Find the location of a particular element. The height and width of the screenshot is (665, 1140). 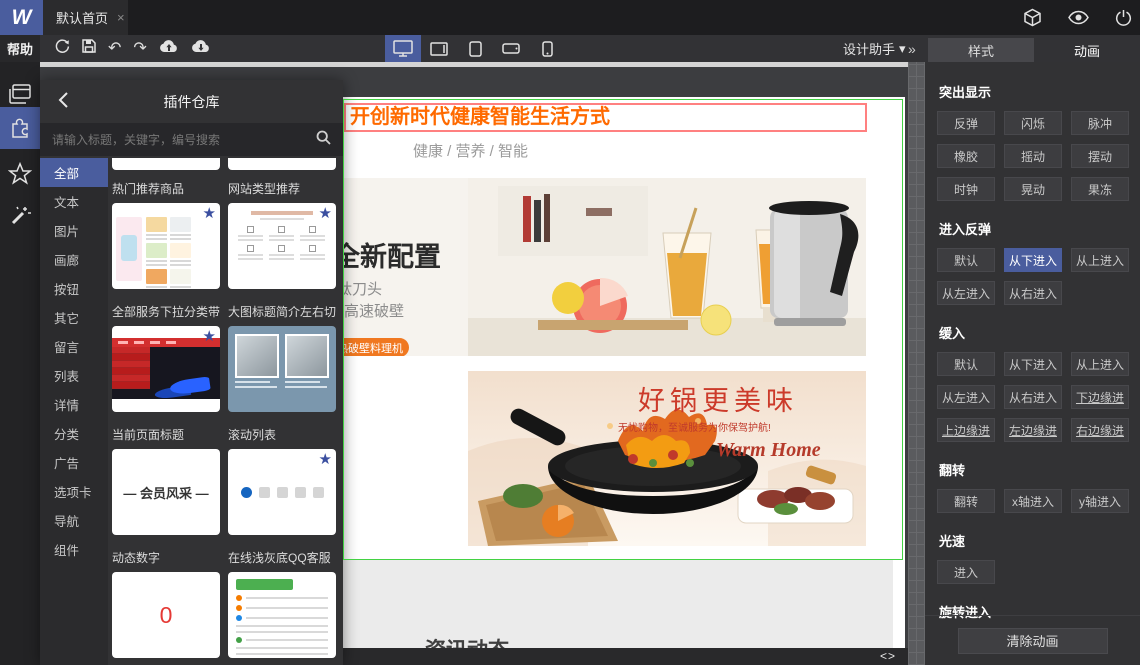

sidebar-item-plugins is located at coordinates (20, 128).